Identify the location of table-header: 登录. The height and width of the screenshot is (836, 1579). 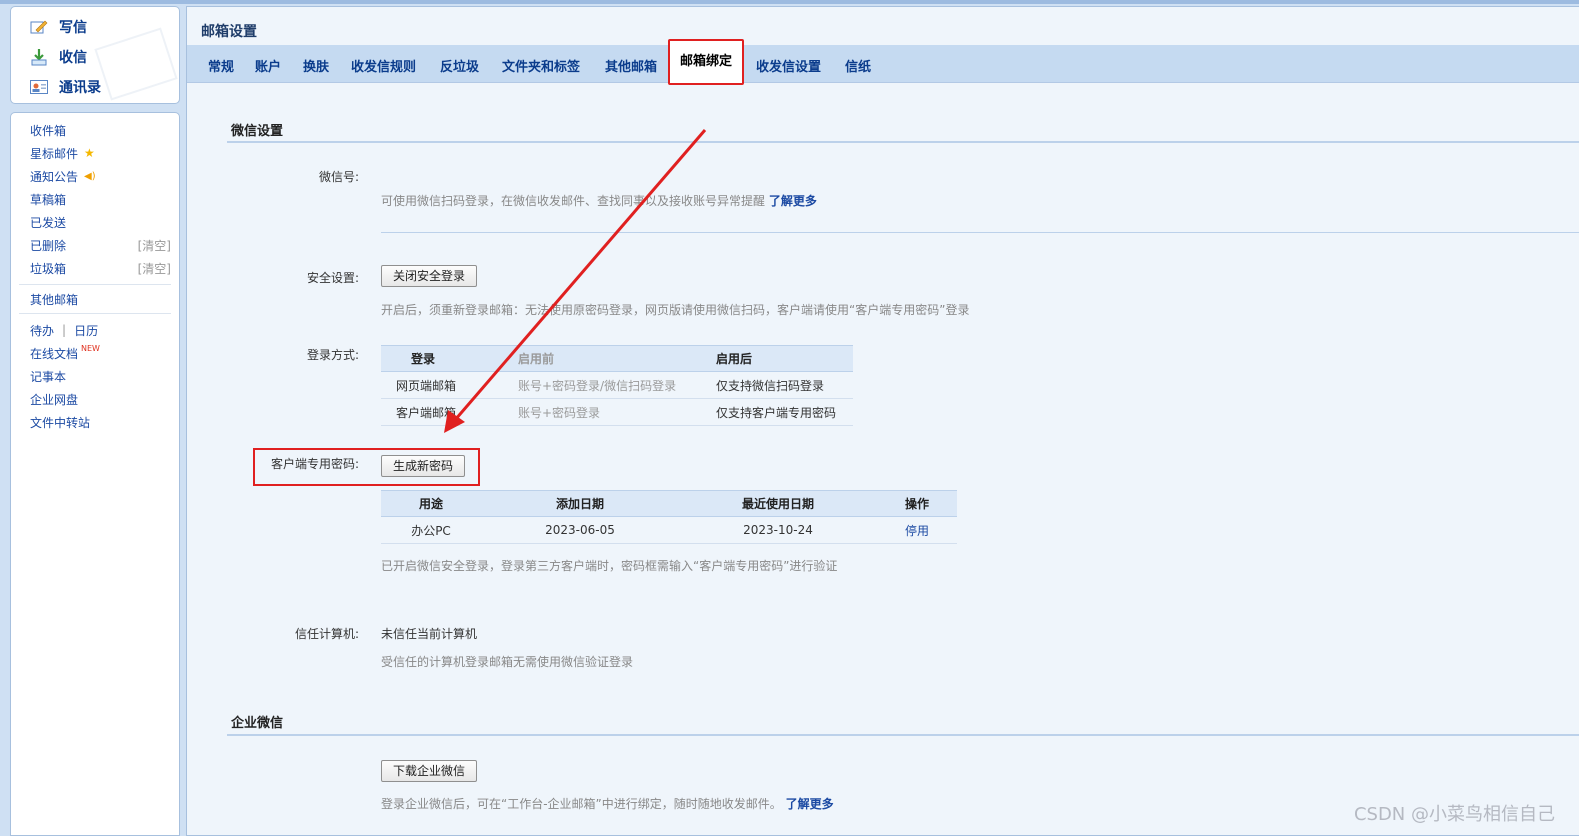
(449, 358).